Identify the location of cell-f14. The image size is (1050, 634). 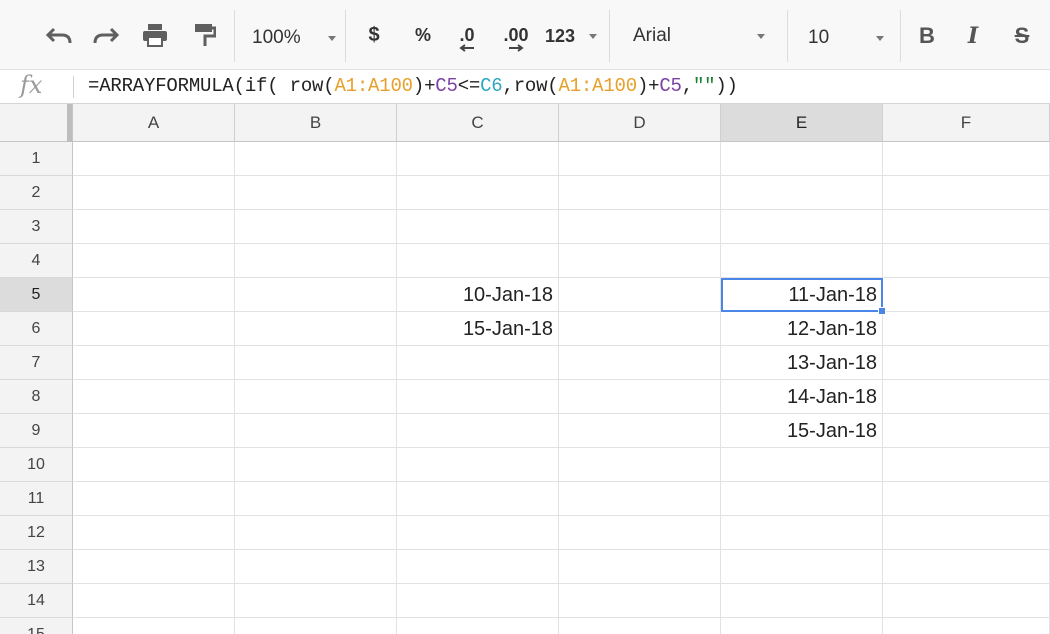
(966, 601).